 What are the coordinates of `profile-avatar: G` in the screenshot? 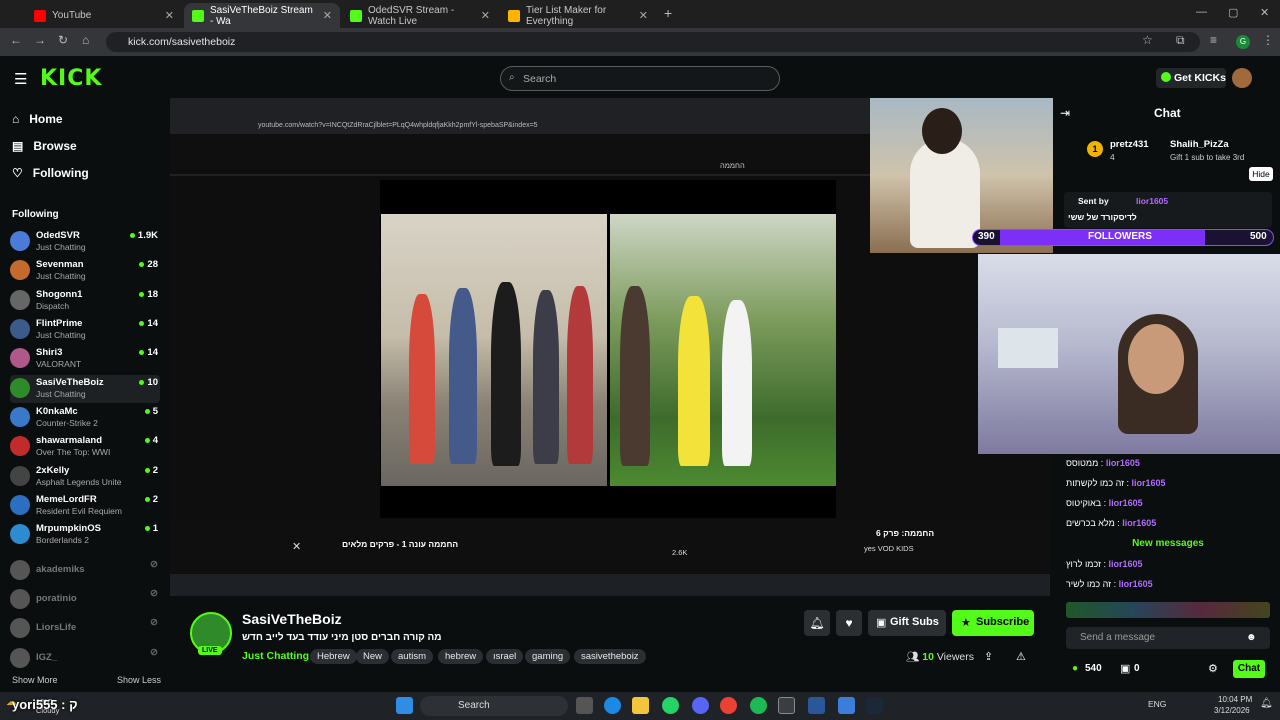 It's located at (1243, 42).